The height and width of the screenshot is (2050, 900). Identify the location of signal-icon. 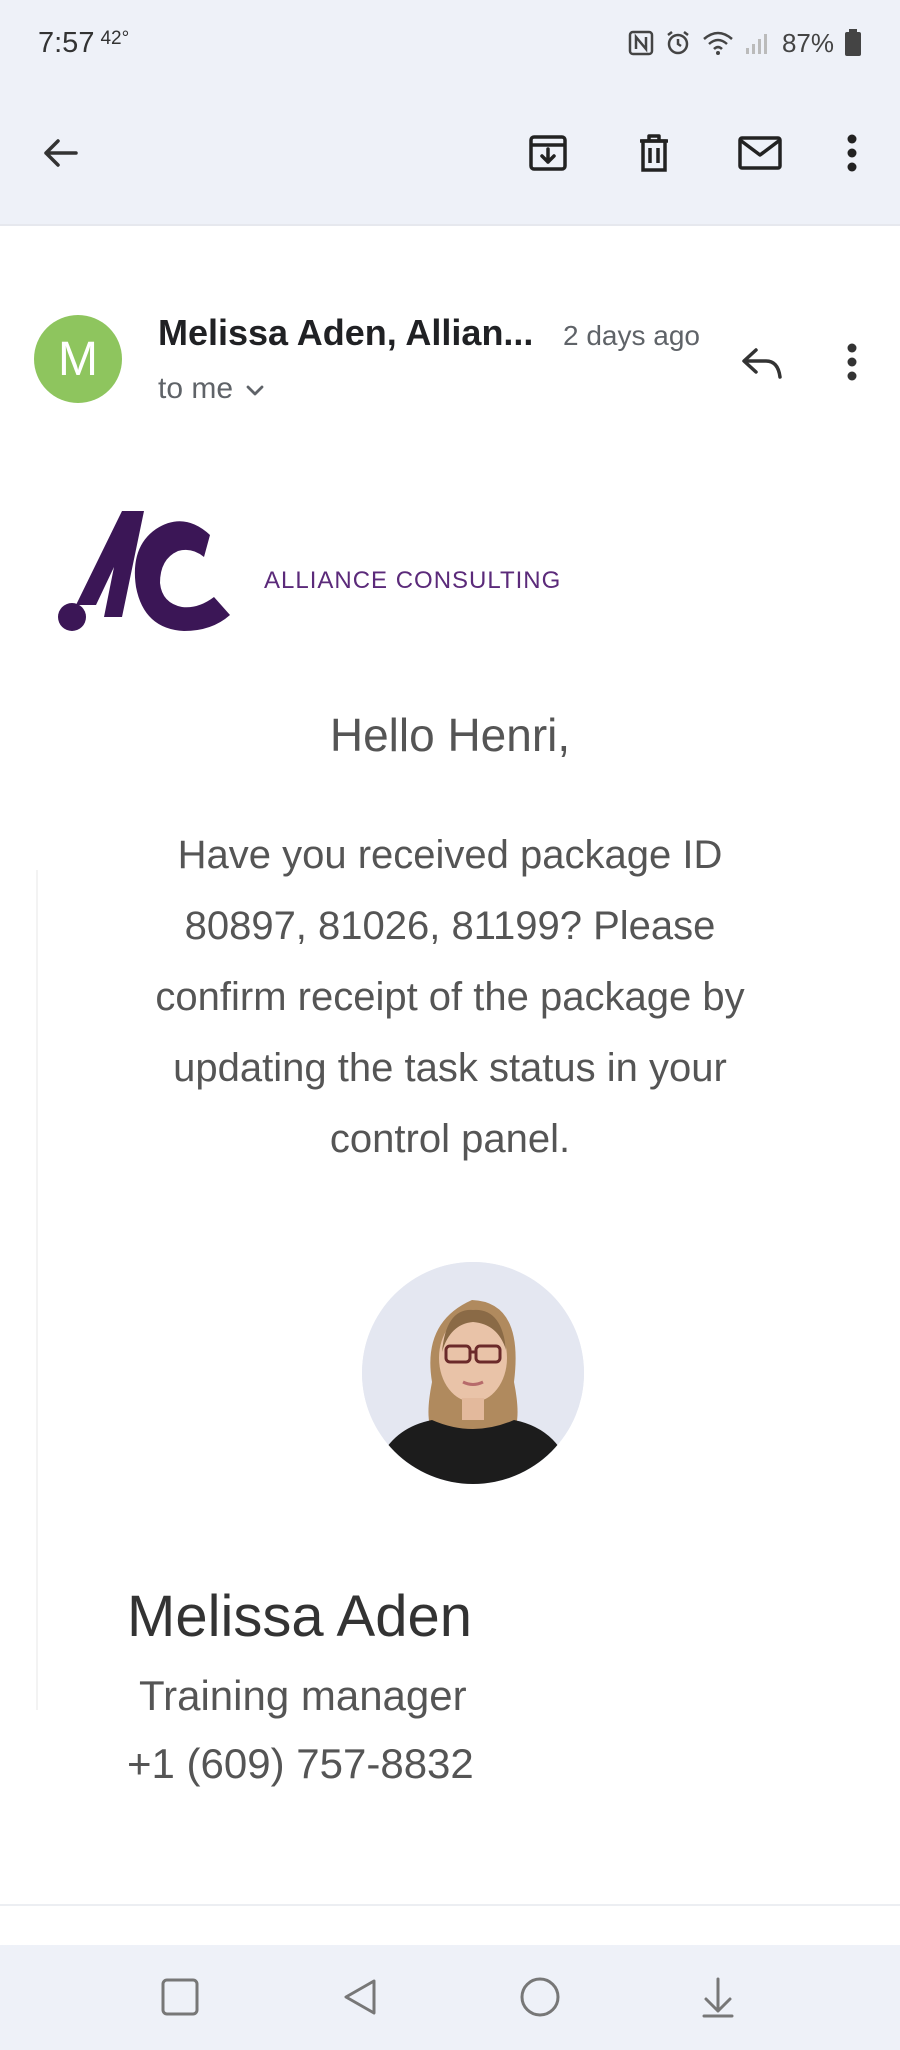
(758, 43).